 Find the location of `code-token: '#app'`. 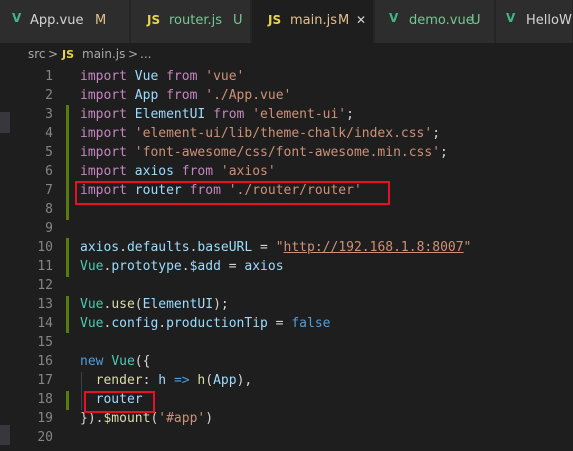

code-token: '#app' is located at coordinates (182, 418).